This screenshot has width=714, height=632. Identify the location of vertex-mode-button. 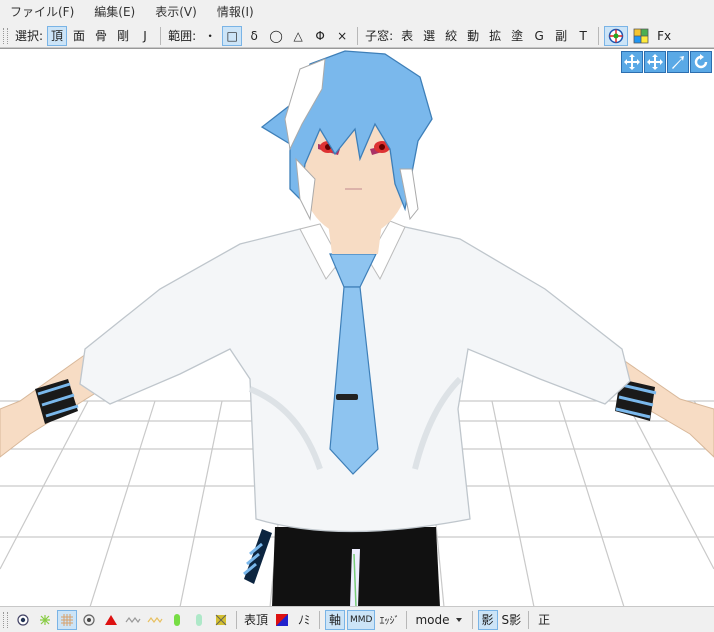
(89, 620).